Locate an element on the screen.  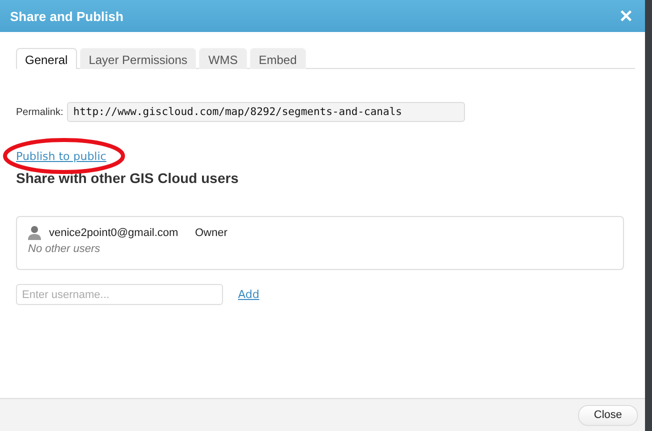
user-icon is located at coordinates (34, 232).